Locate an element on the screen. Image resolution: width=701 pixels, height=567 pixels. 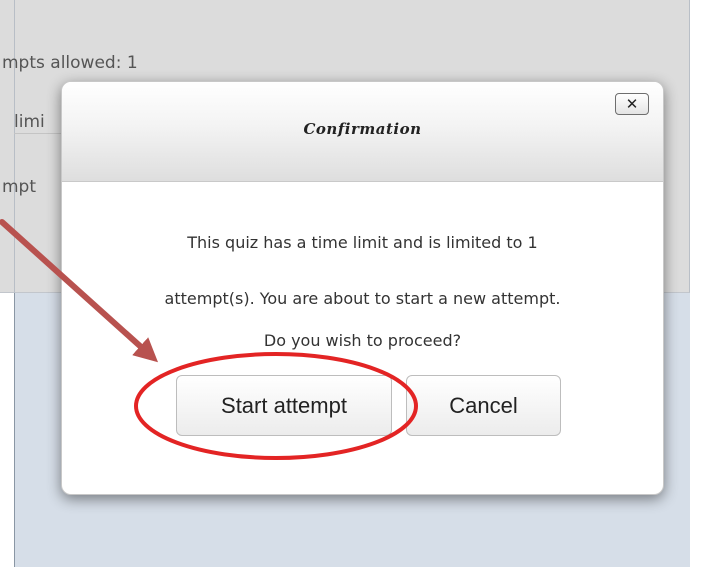
message-line-3: Do you wish to proceed? is located at coordinates (362, 340).